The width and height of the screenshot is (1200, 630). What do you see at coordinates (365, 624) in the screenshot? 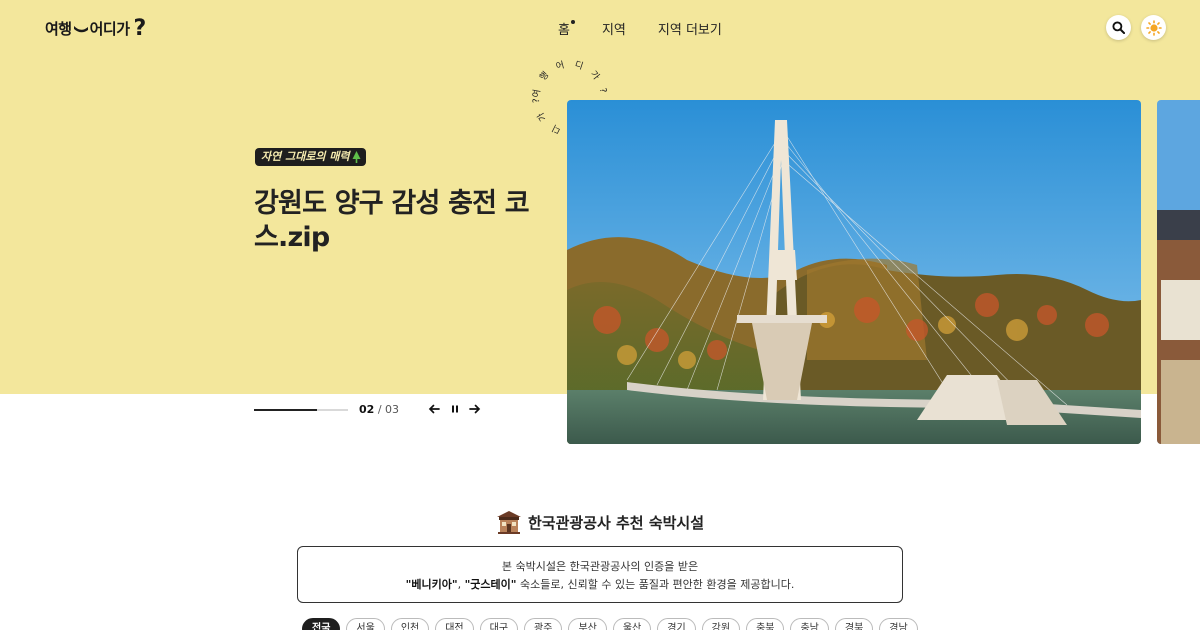
I see `chip-region-seoul: 서울` at bounding box center [365, 624].